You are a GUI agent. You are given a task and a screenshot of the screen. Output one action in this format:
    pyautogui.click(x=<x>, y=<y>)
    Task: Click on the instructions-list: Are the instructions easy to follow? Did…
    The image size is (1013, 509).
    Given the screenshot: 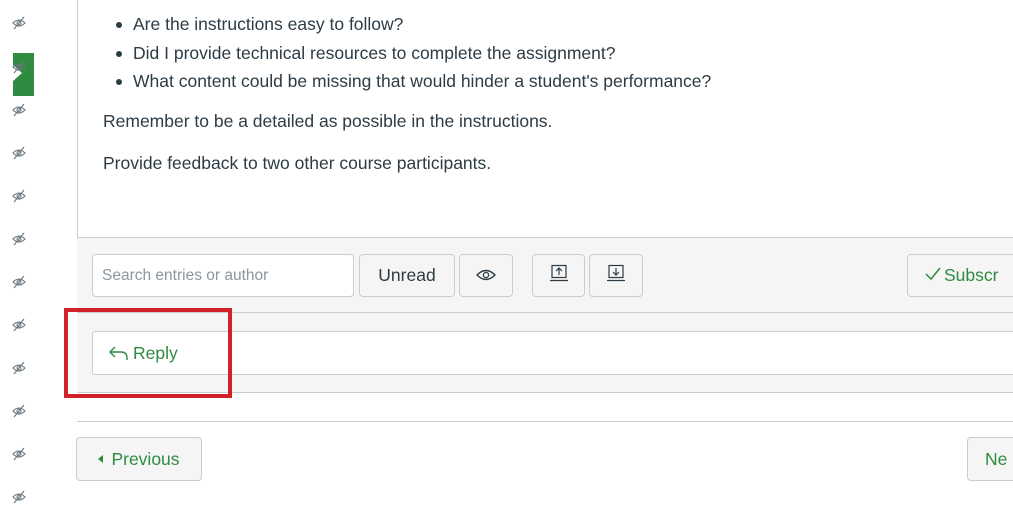 What is the action you would take?
    pyautogui.click(x=412, y=53)
    